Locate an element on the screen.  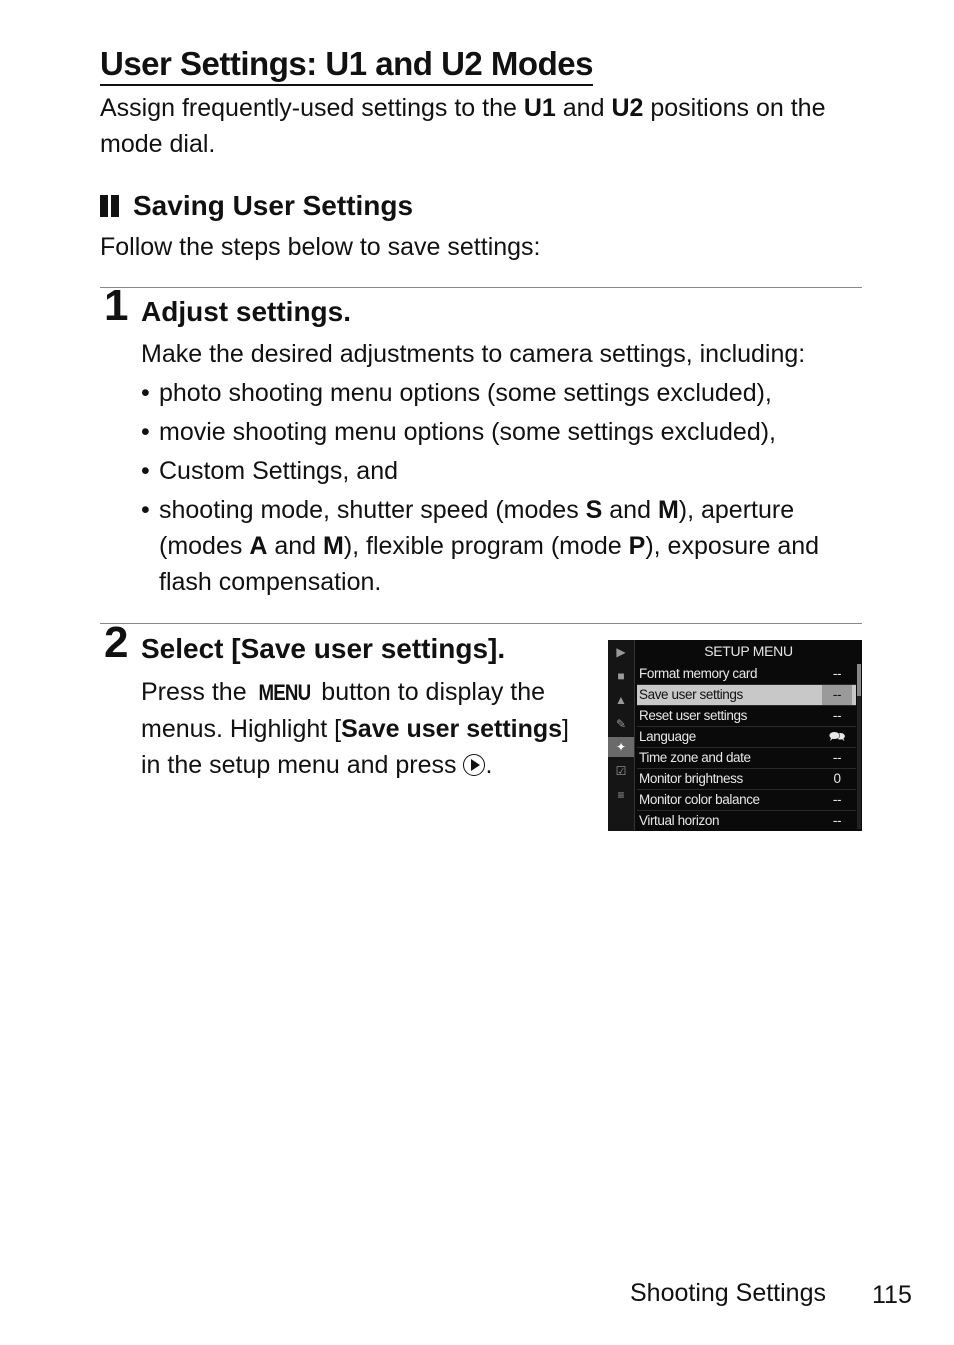
menu-item: Monitor color balance -- is located at coordinates (746, 800).